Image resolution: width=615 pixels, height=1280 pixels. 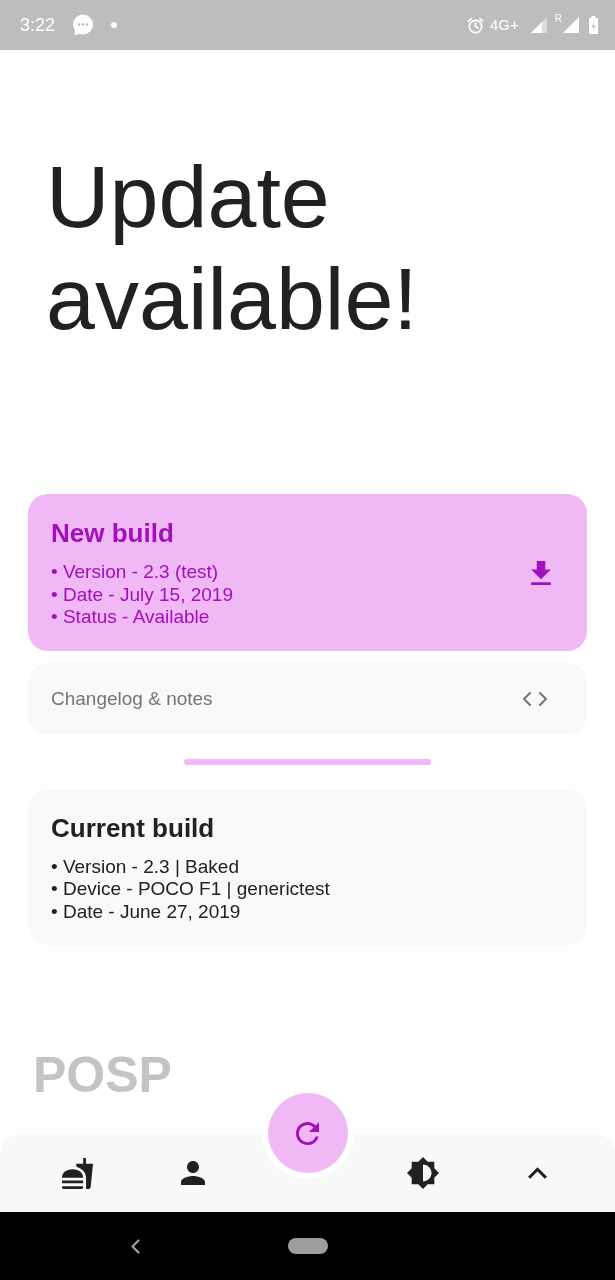 What do you see at coordinates (307, 1246) in the screenshot?
I see `home-button` at bounding box center [307, 1246].